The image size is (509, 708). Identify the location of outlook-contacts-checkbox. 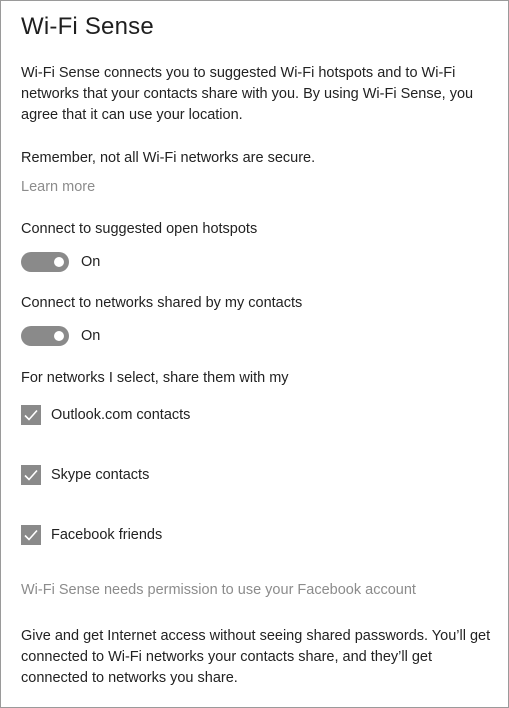
(31, 415).